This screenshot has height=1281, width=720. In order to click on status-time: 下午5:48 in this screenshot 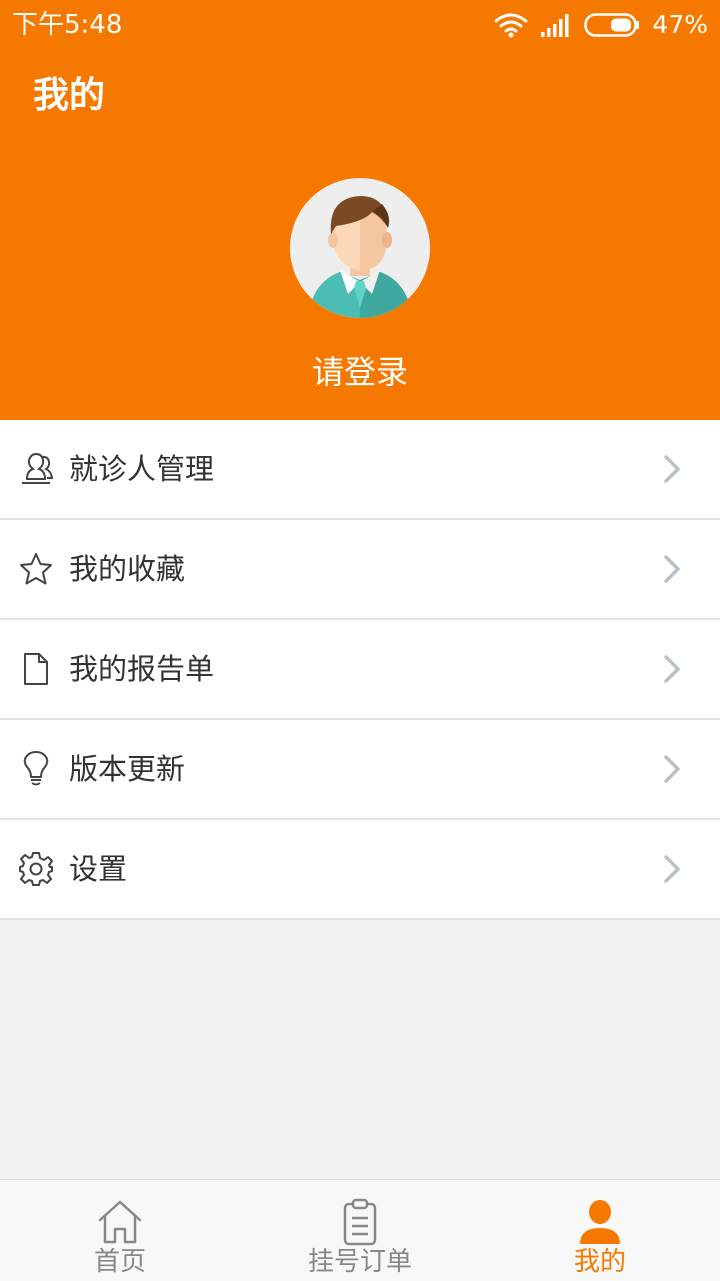, I will do `click(67, 25)`.